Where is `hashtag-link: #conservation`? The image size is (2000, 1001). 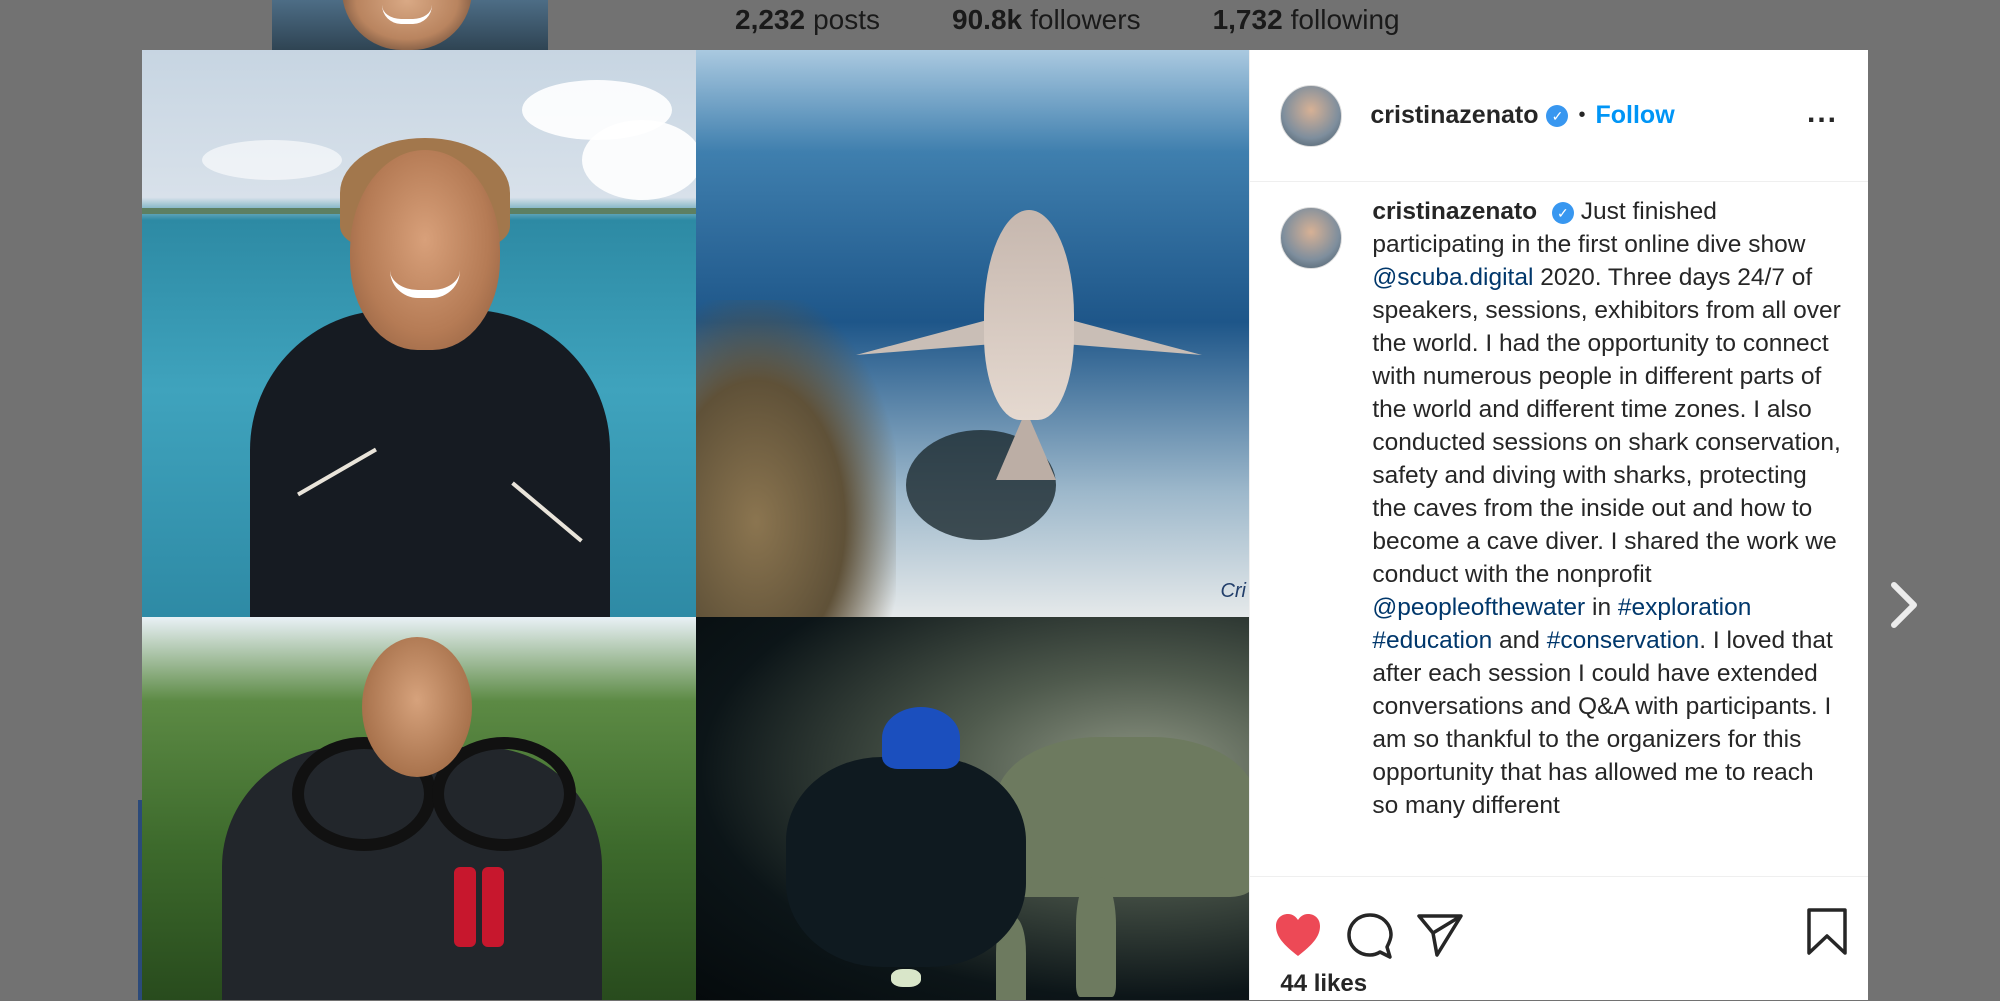
hashtag-link: #conservation is located at coordinates (1623, 640).